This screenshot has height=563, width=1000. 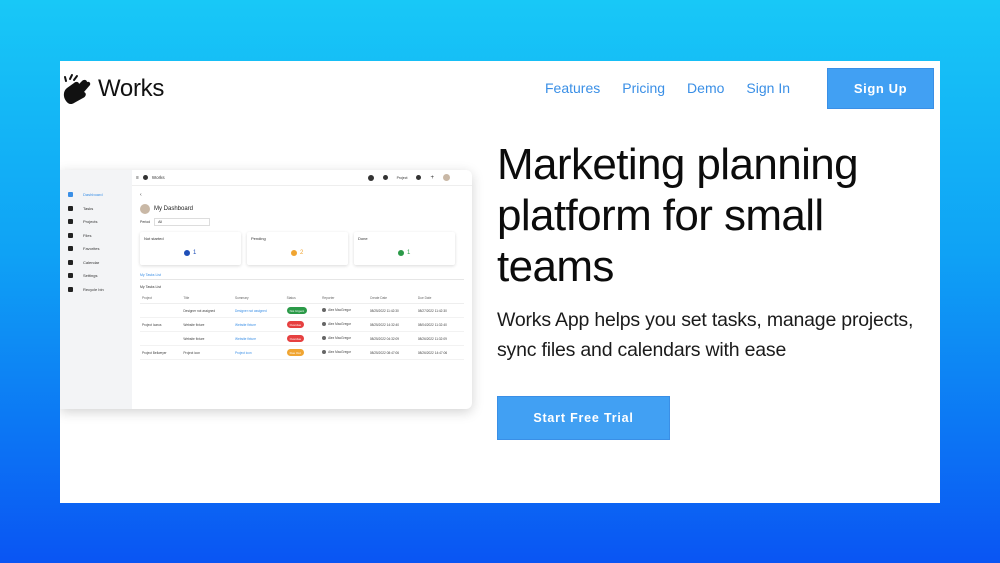 I want to click on cell-summary: Website fixture, so click(x=259, y=338).